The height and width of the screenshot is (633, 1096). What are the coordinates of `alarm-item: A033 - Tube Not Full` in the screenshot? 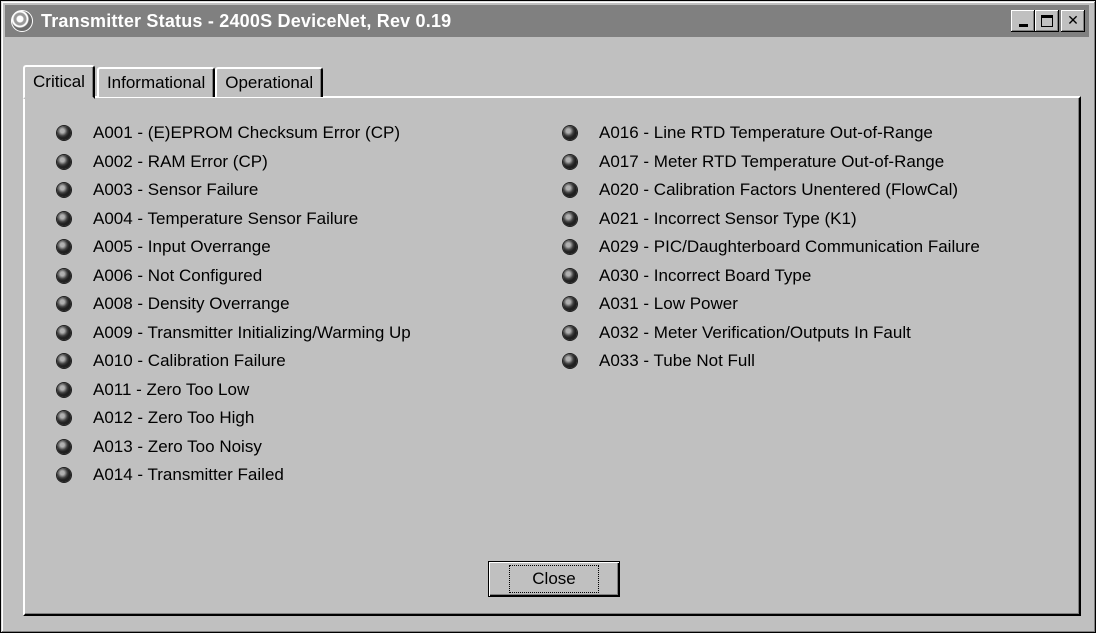 It's located at (771, 361).